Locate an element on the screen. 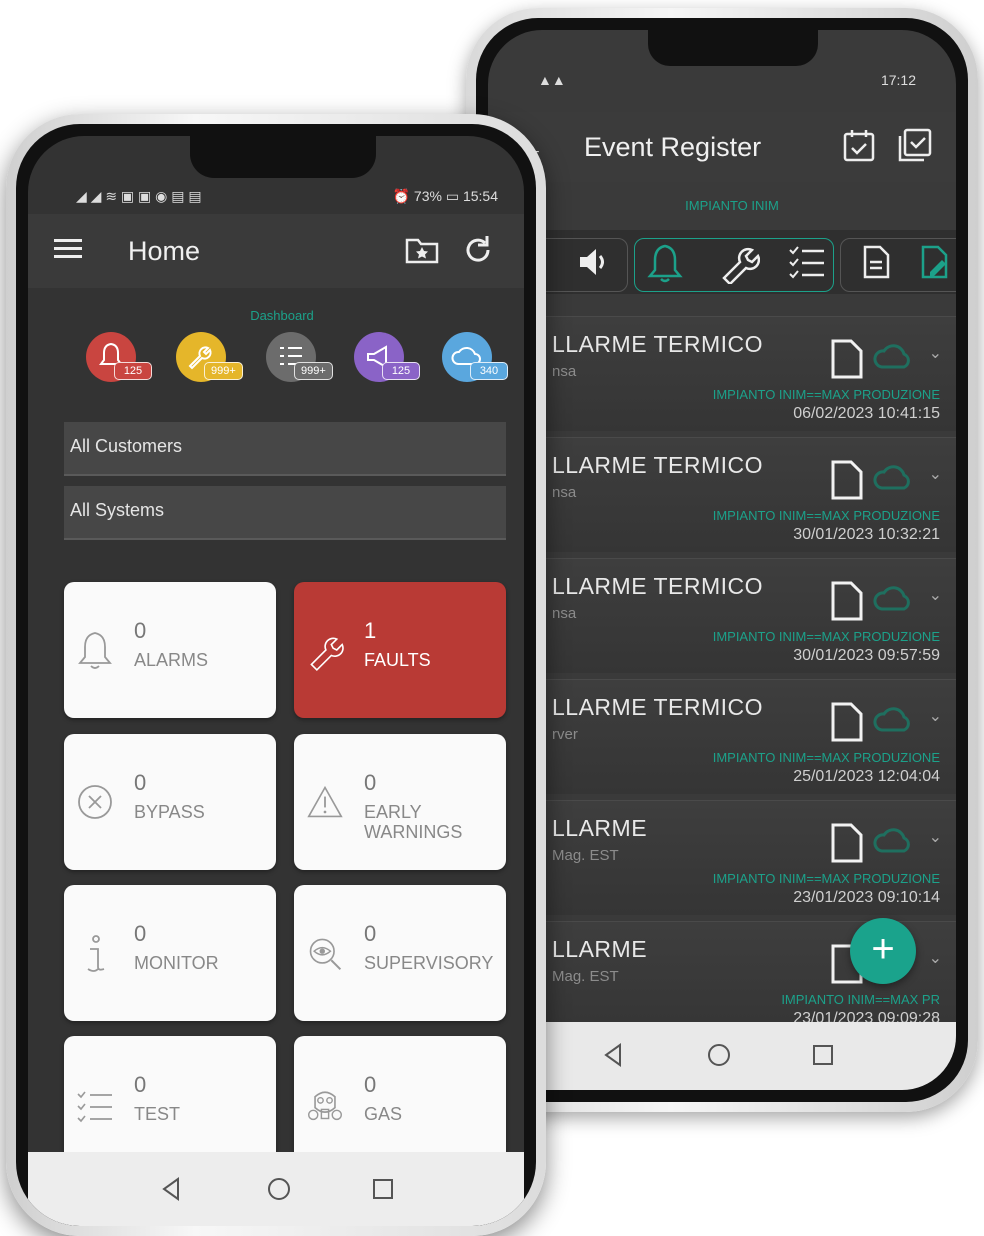 The height and width of the screenshot is (1236, 984). status-battery-time: ⏰ 73% ▭ 15:54 is located at coordinates (445, 196).